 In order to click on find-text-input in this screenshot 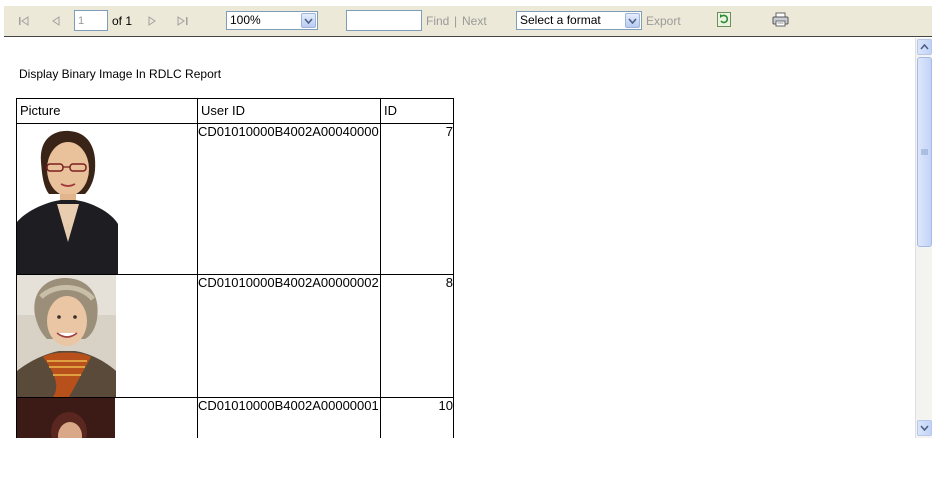, I will do `click(384, 20)`.